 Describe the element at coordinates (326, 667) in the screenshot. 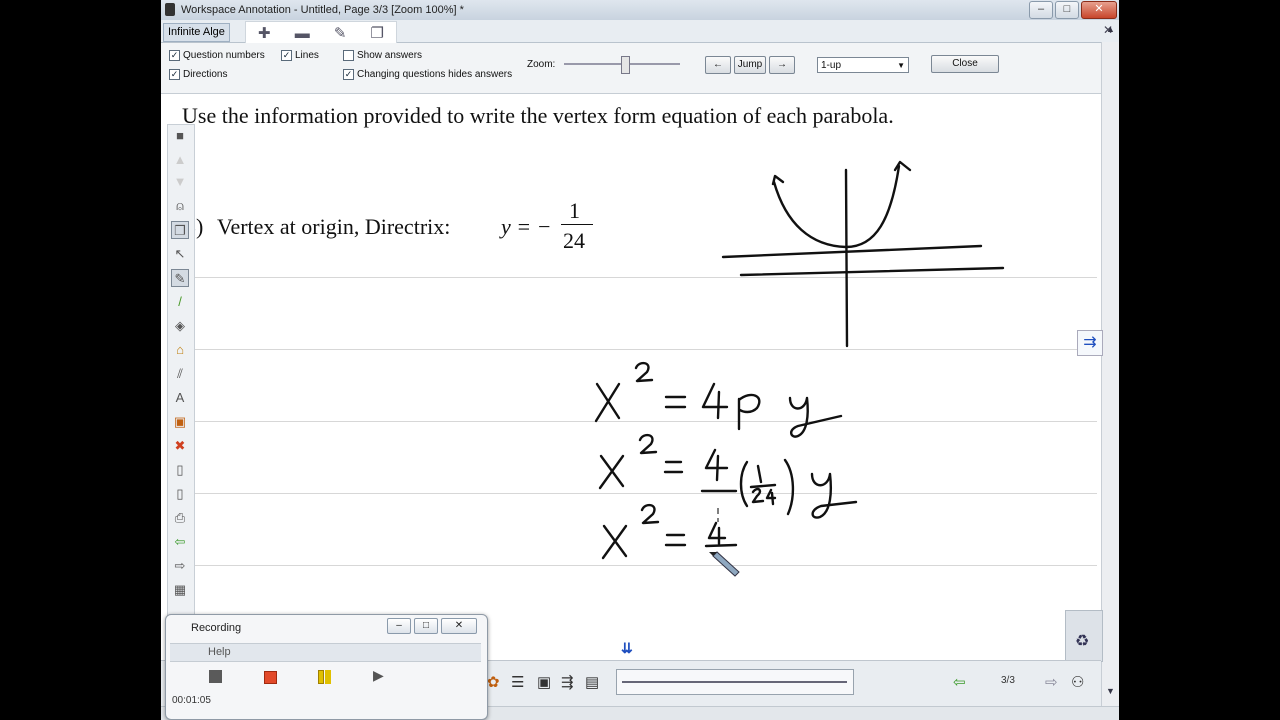

I see `recording-window: Recording – □ ✕ Help ▶ 00:01:05` at that location.